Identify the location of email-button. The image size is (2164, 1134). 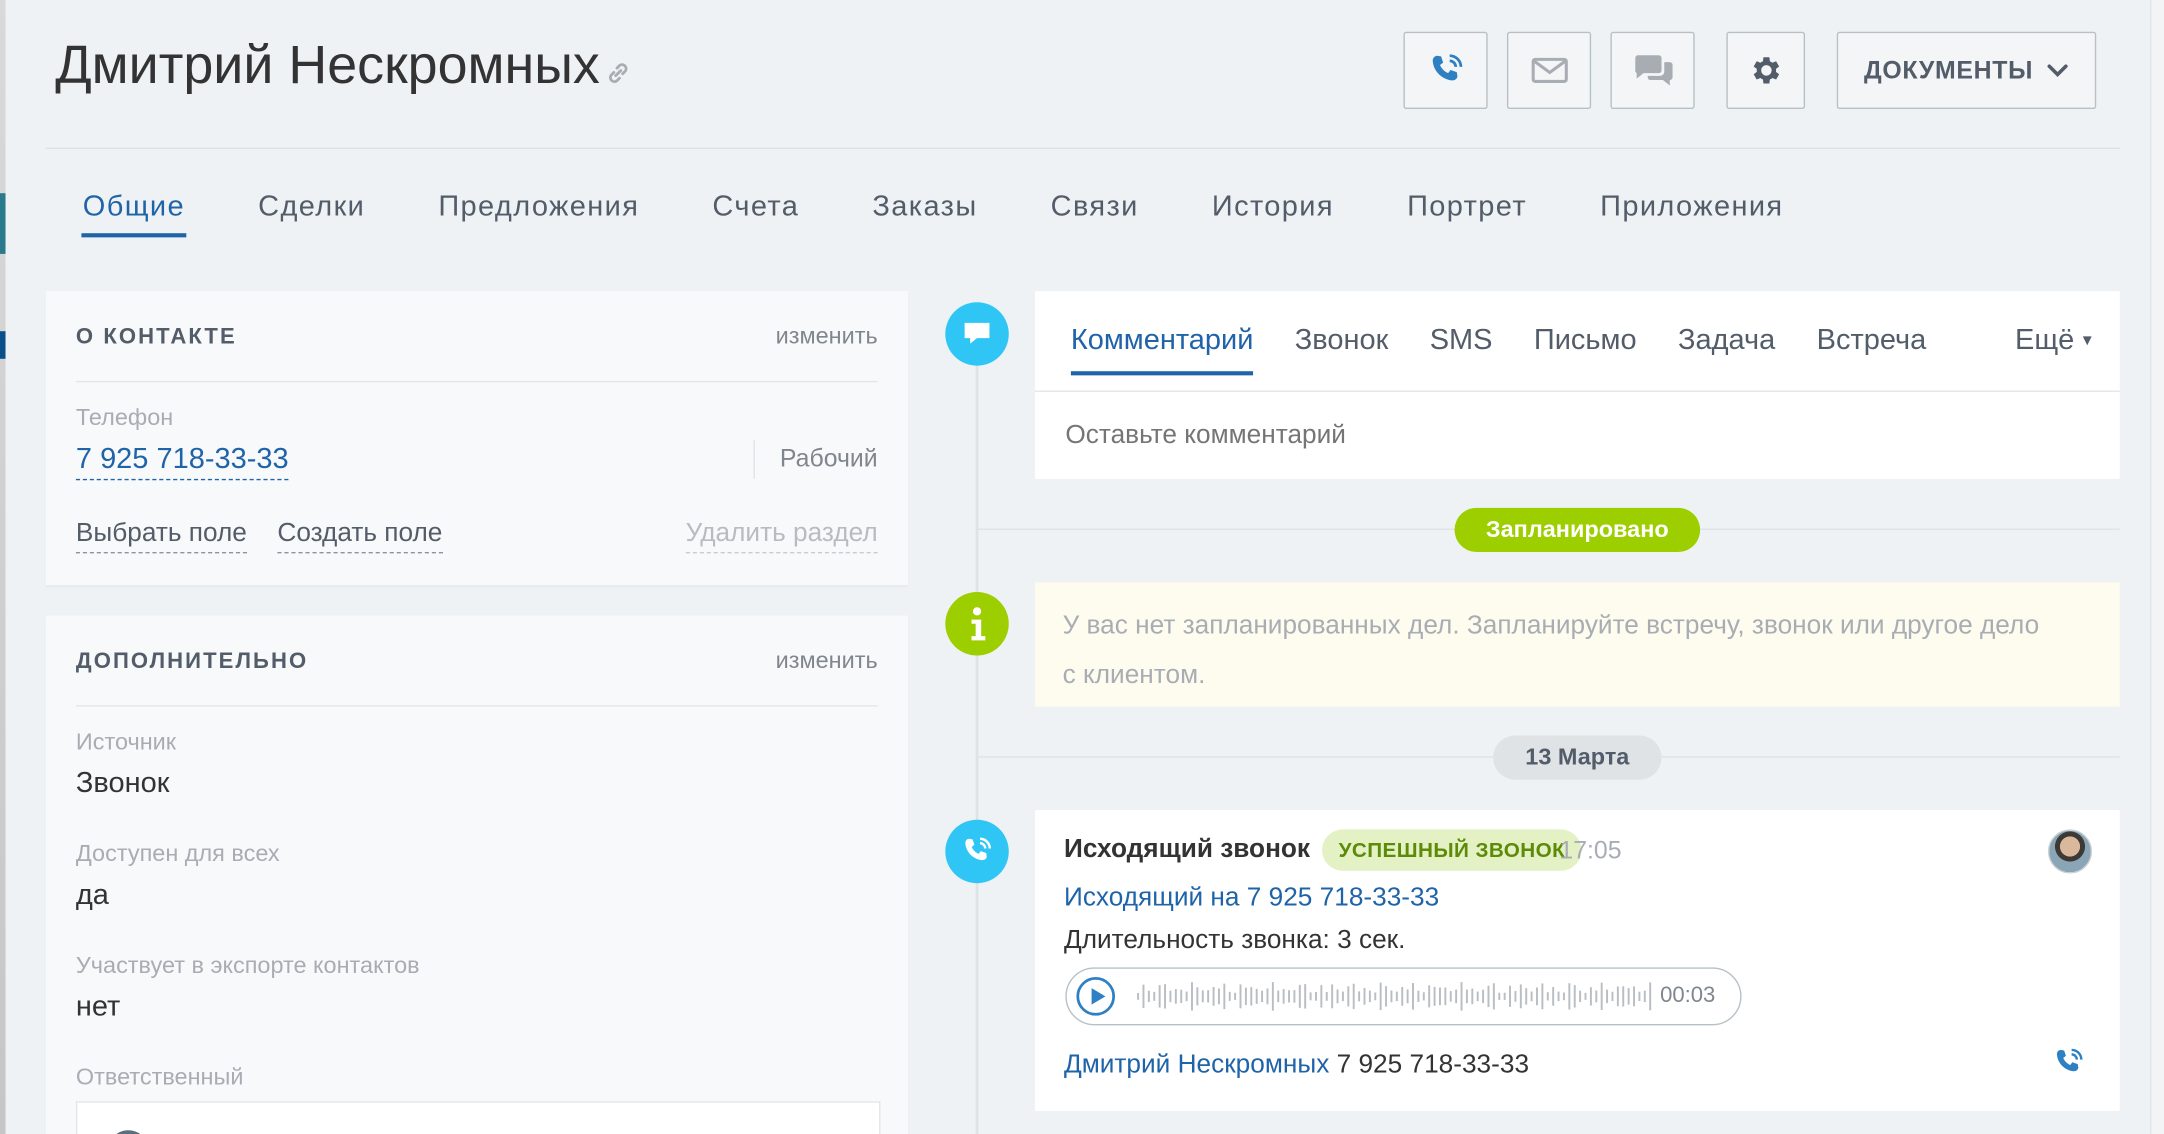
(1549, 70).